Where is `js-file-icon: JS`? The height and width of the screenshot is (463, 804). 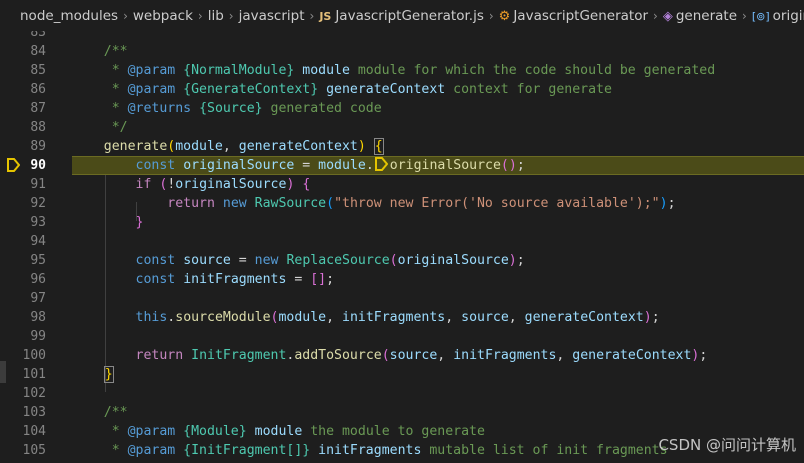
js-file-icon: JS is located at coordinates (325, 16).